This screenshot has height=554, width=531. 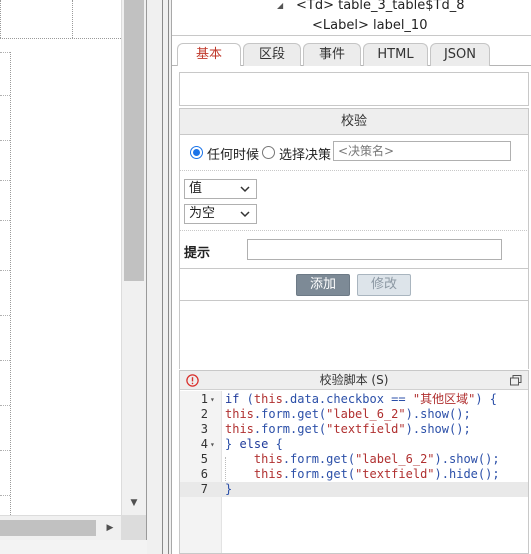 What do you see at coordinates (354, 444) in the screenshot?
I see `code-line: 4 ▾ } else {` at bounding box center [354, 444].